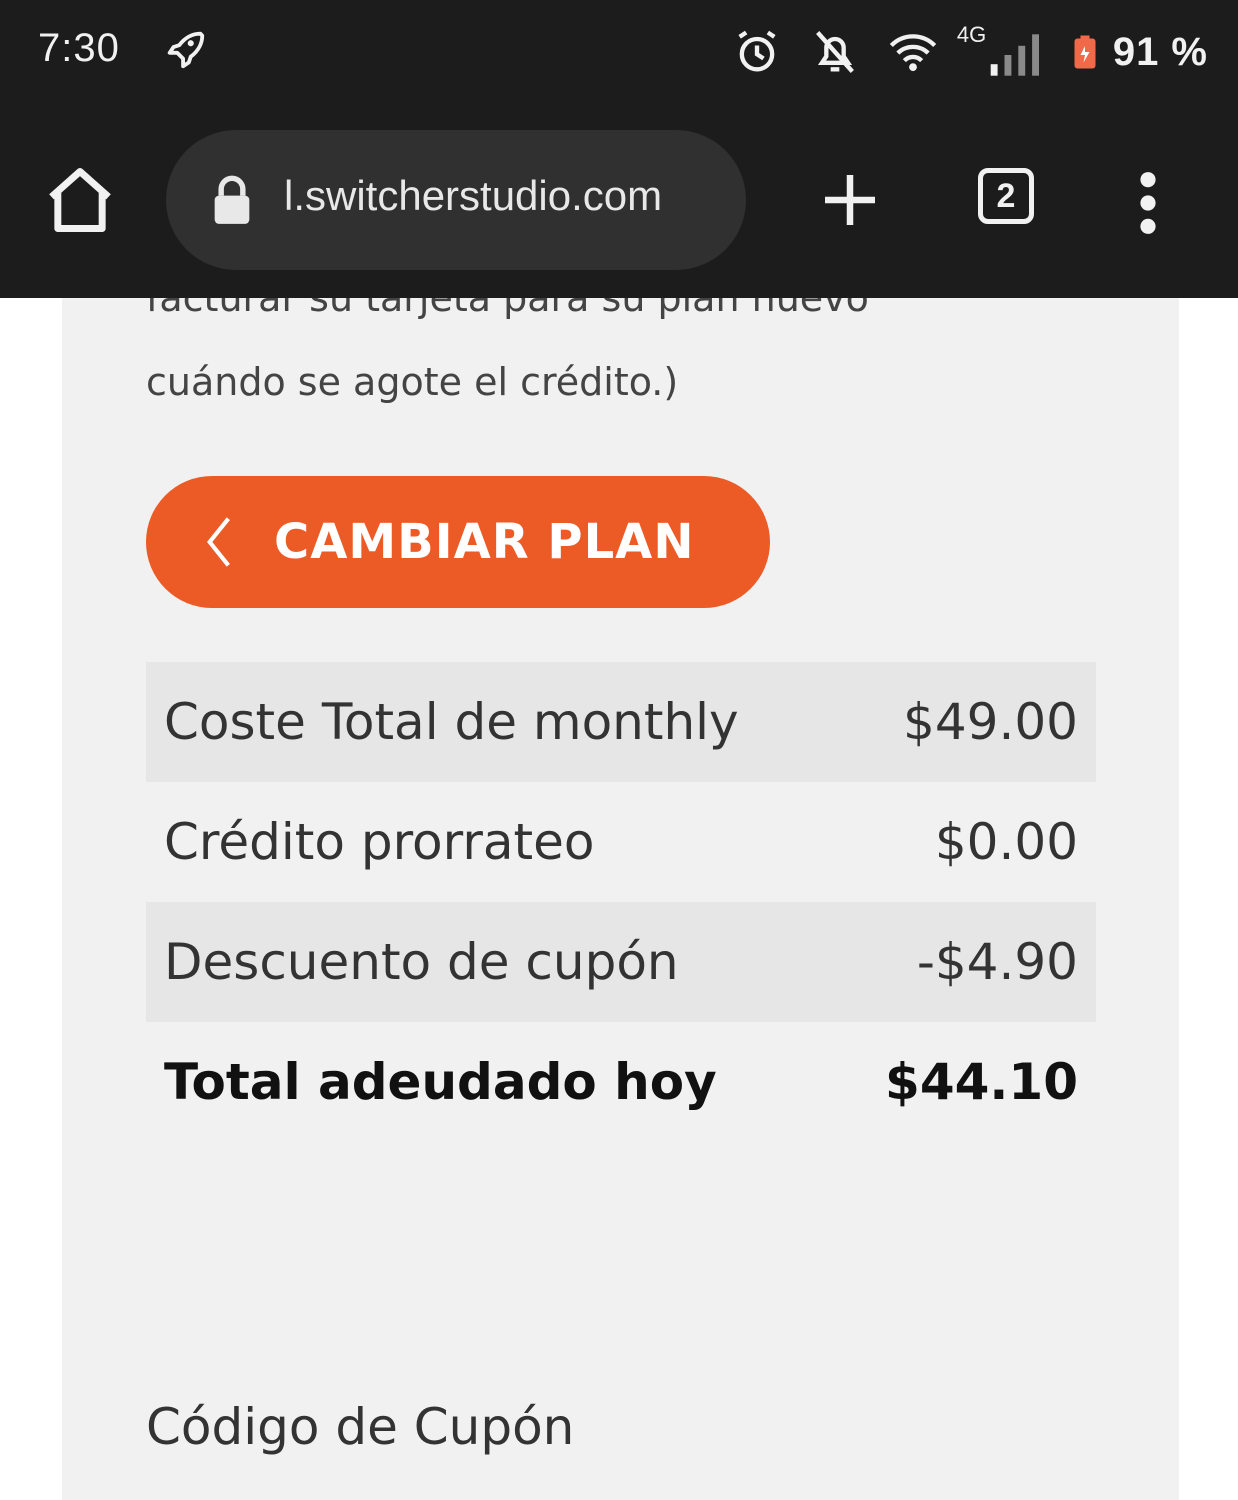  What do you see at coordinates (619, 55) in the screenshot?
I see `status-bar: 7:30 4G 91 %` at bounding box center [619, 55].